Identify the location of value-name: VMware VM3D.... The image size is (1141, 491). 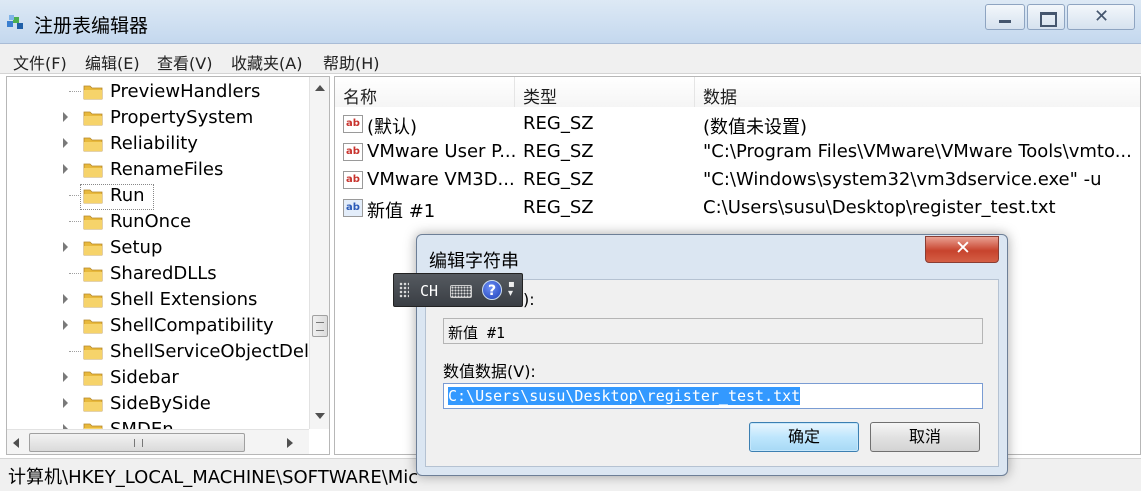
(441, 179).